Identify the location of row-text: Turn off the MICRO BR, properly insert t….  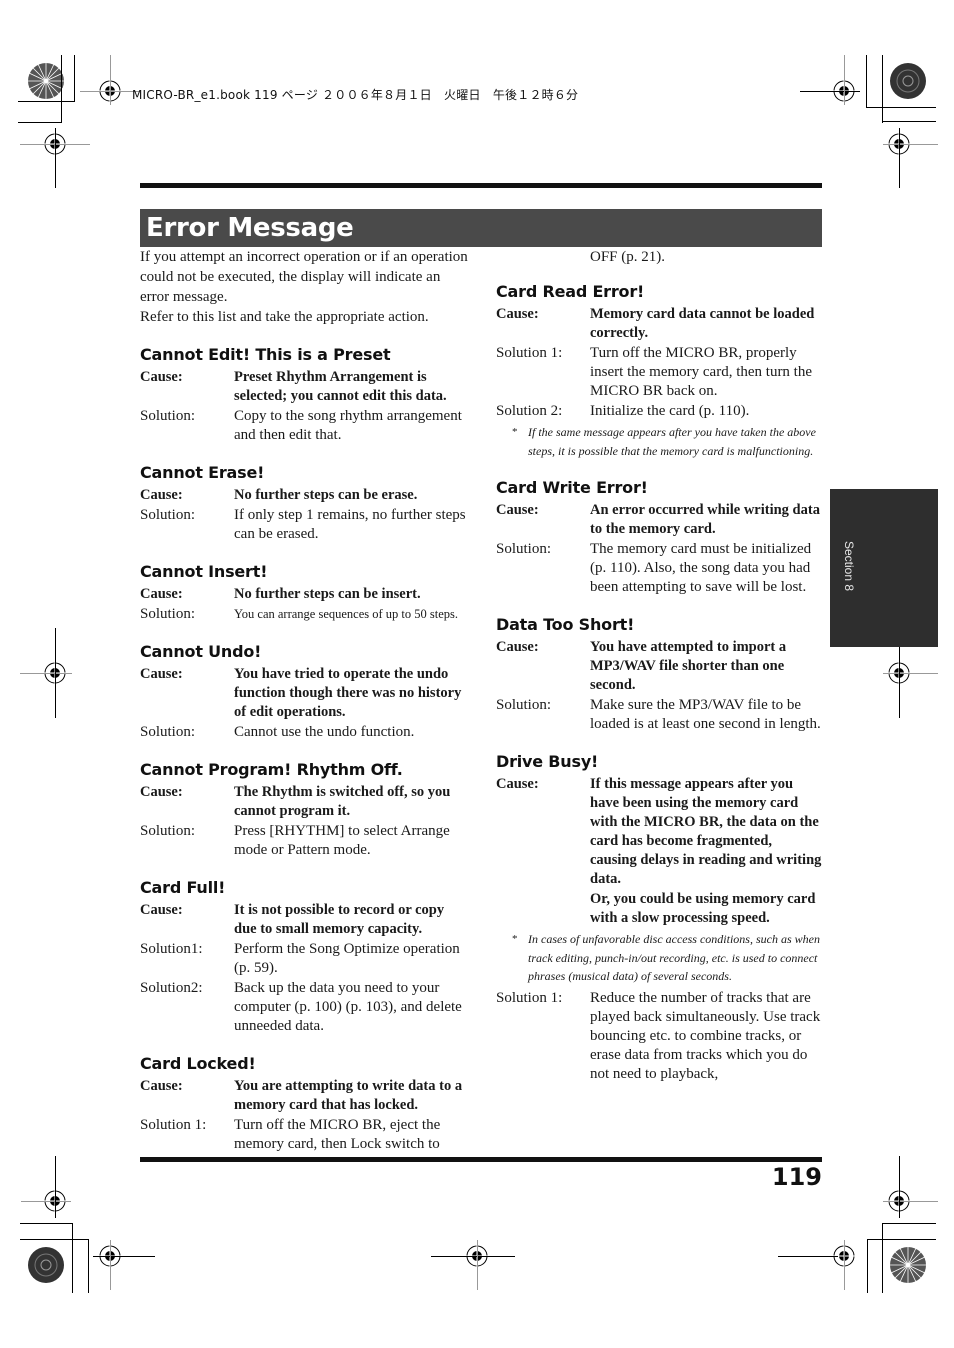
(701, 372).